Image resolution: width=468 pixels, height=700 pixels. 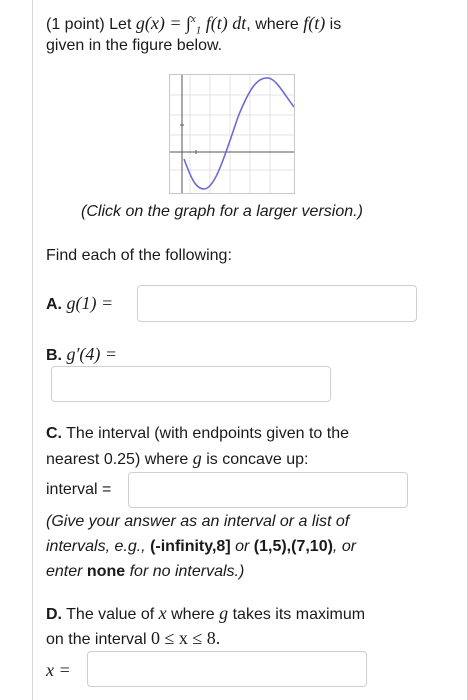 What do you see at coordinates (191, 384) in the screenshot?
I see `answer-b-input` at bounding box center [191, 384].